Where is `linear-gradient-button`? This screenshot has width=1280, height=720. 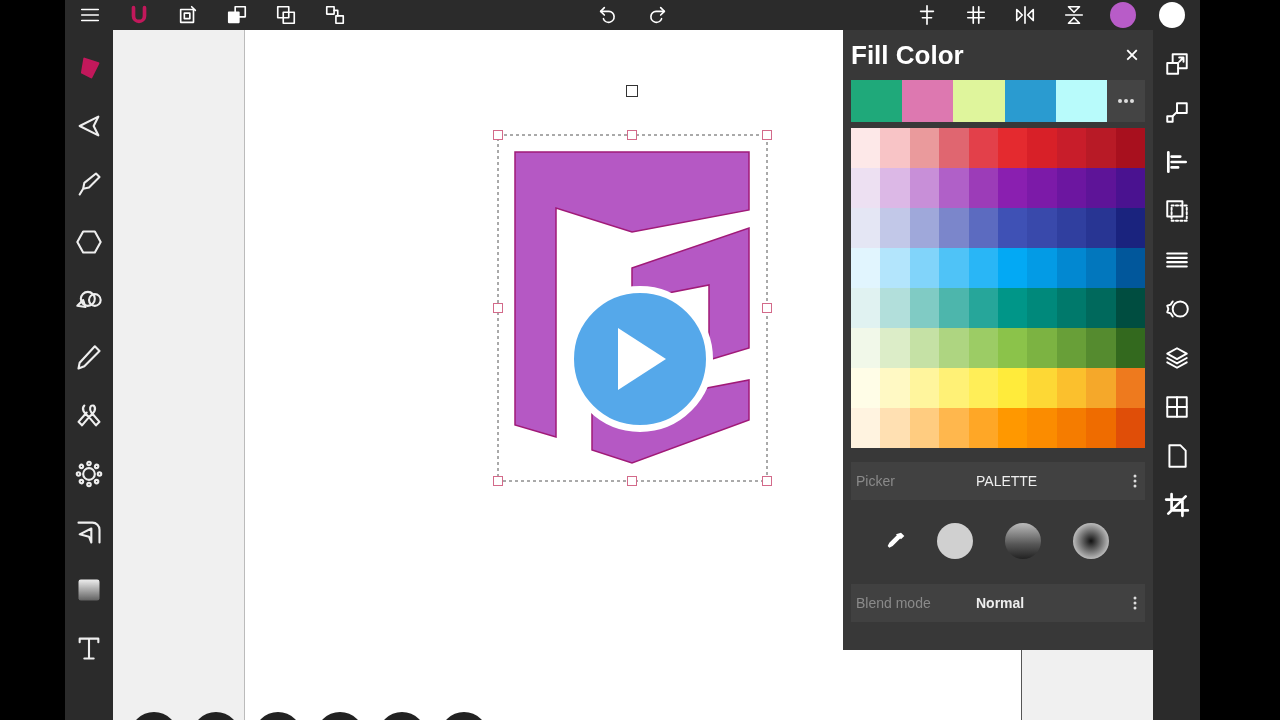 linear-gradient-button is located at coordinates (1023, 541).